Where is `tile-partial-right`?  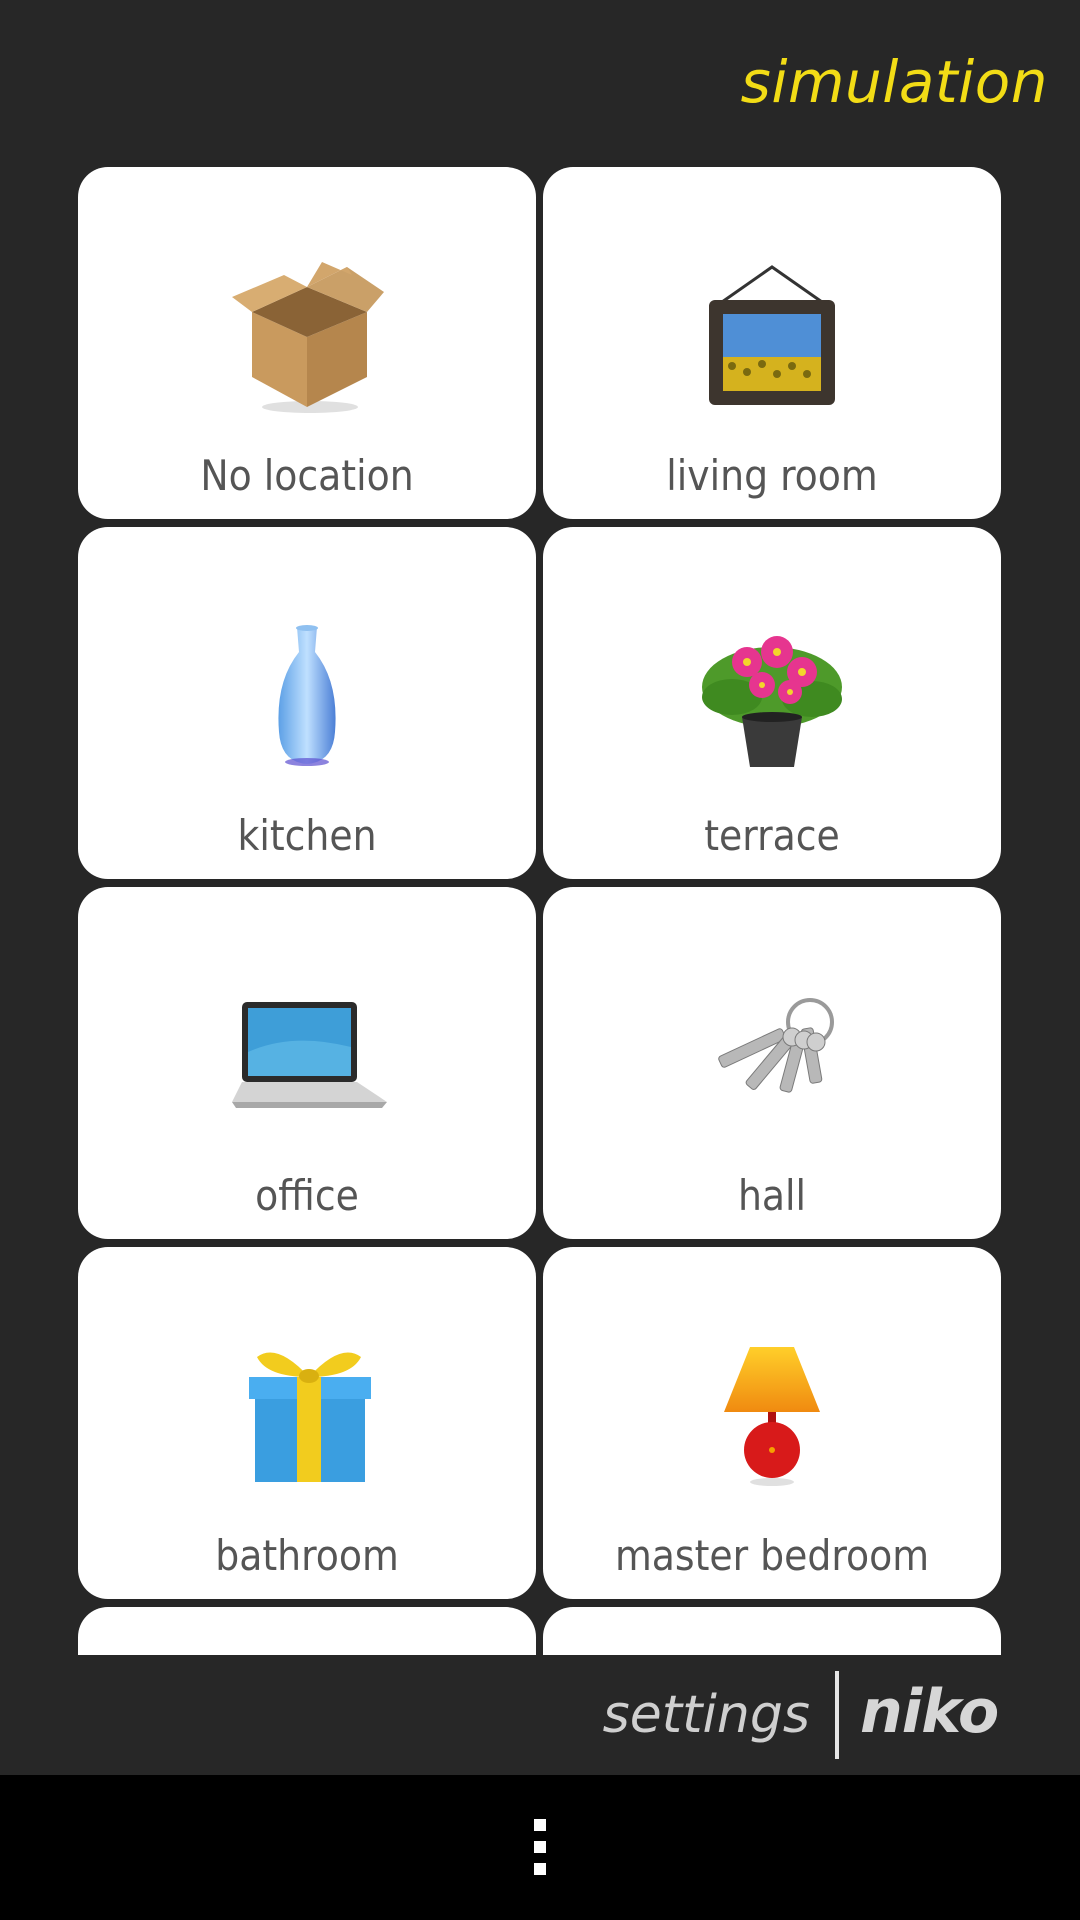
tile-partial-right is located at coordinates (772, 1631).